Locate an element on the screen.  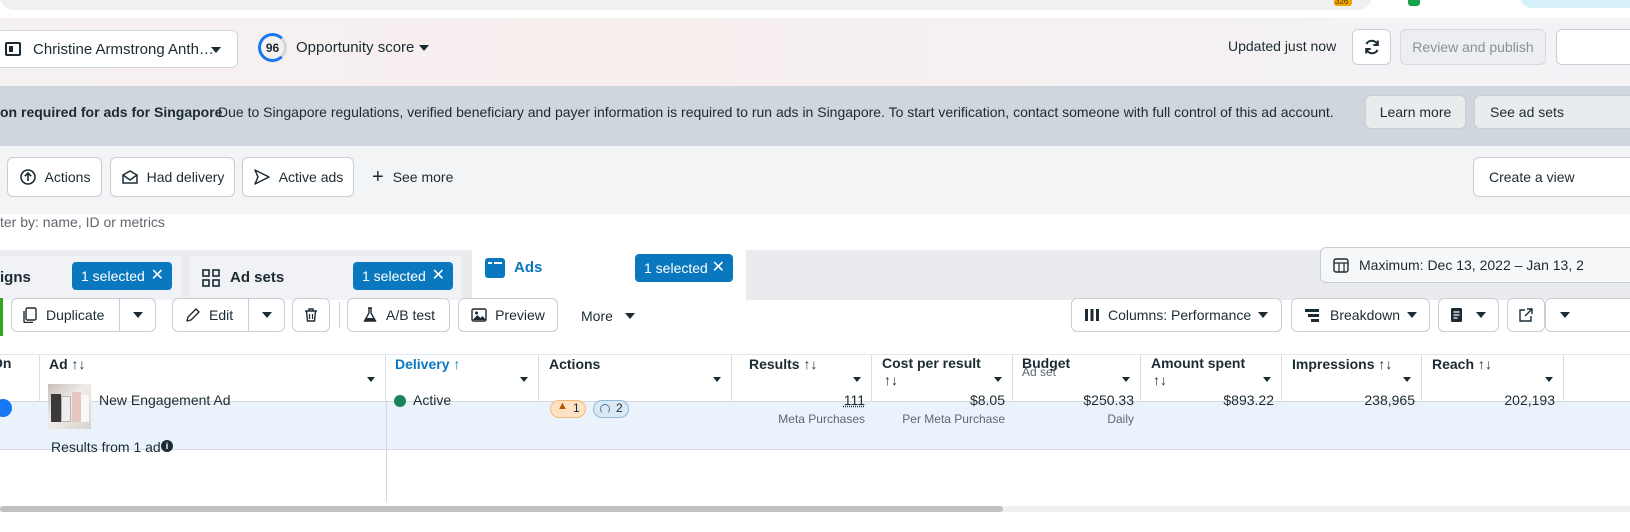
learn-more-label: Learn more is located at coordinates (1415, 112).